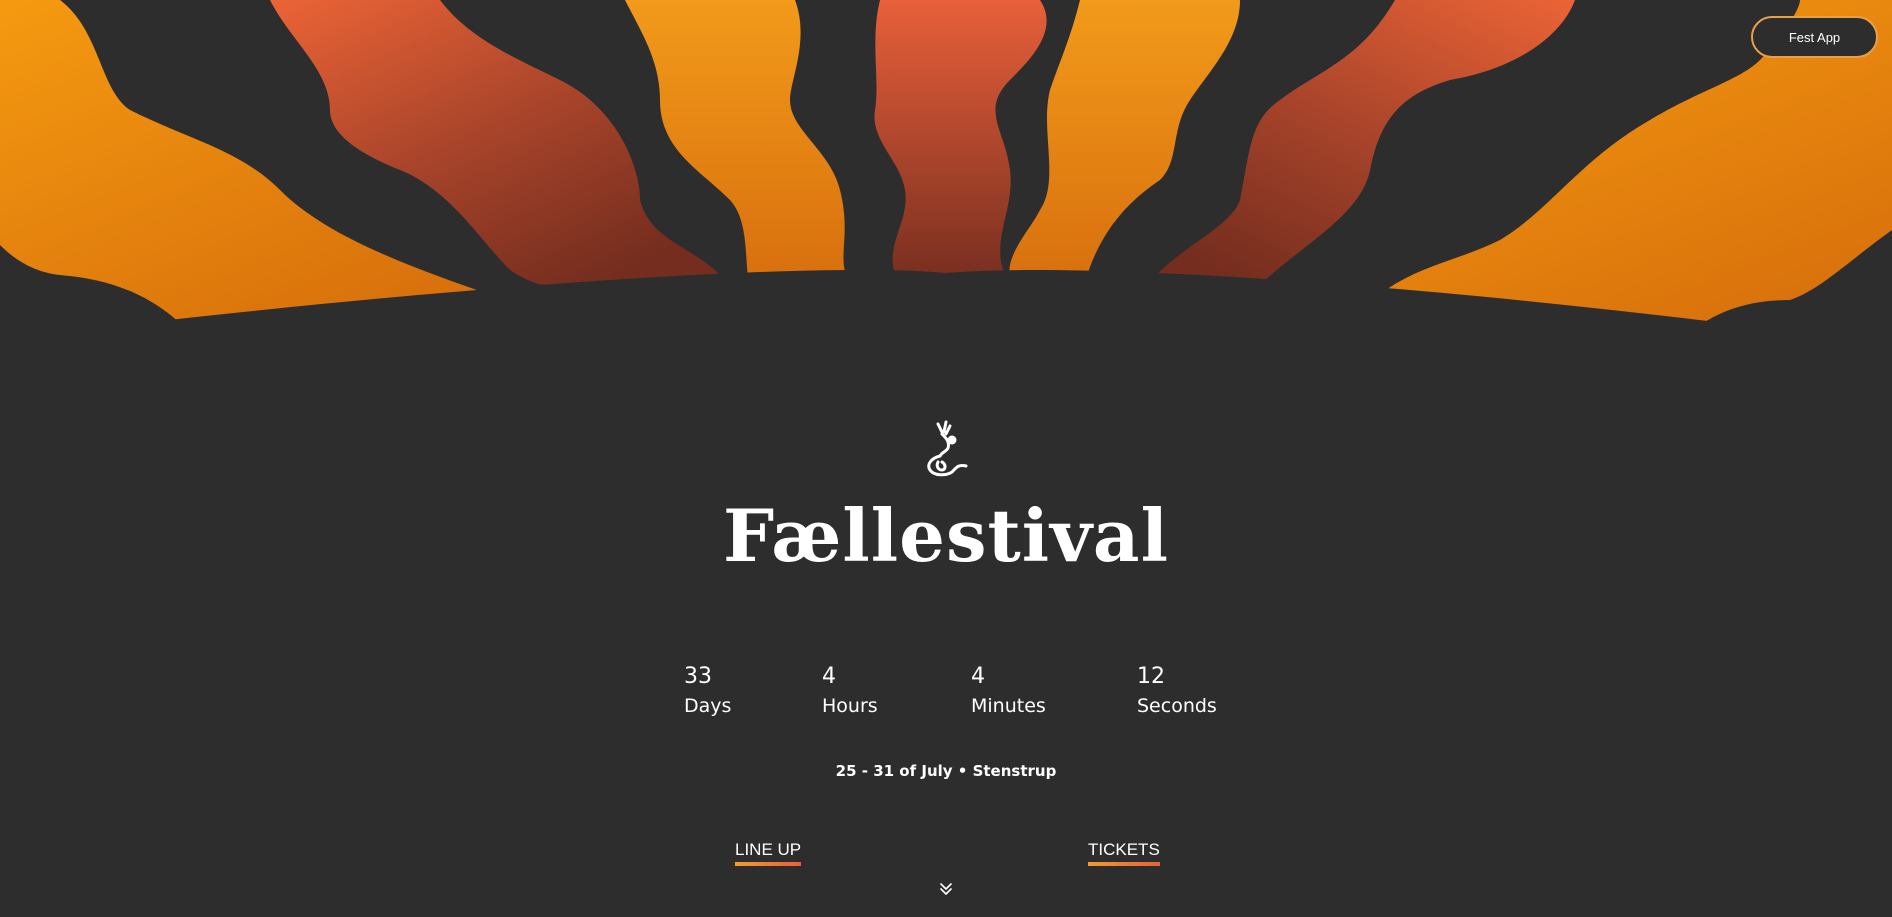 The height and width of the screenshot is (917, 1892). What do you see at coordinates (850, 691) in the screenshot?
I see `countdown-hours: 4 Hours` at bounding box center [850, 691].